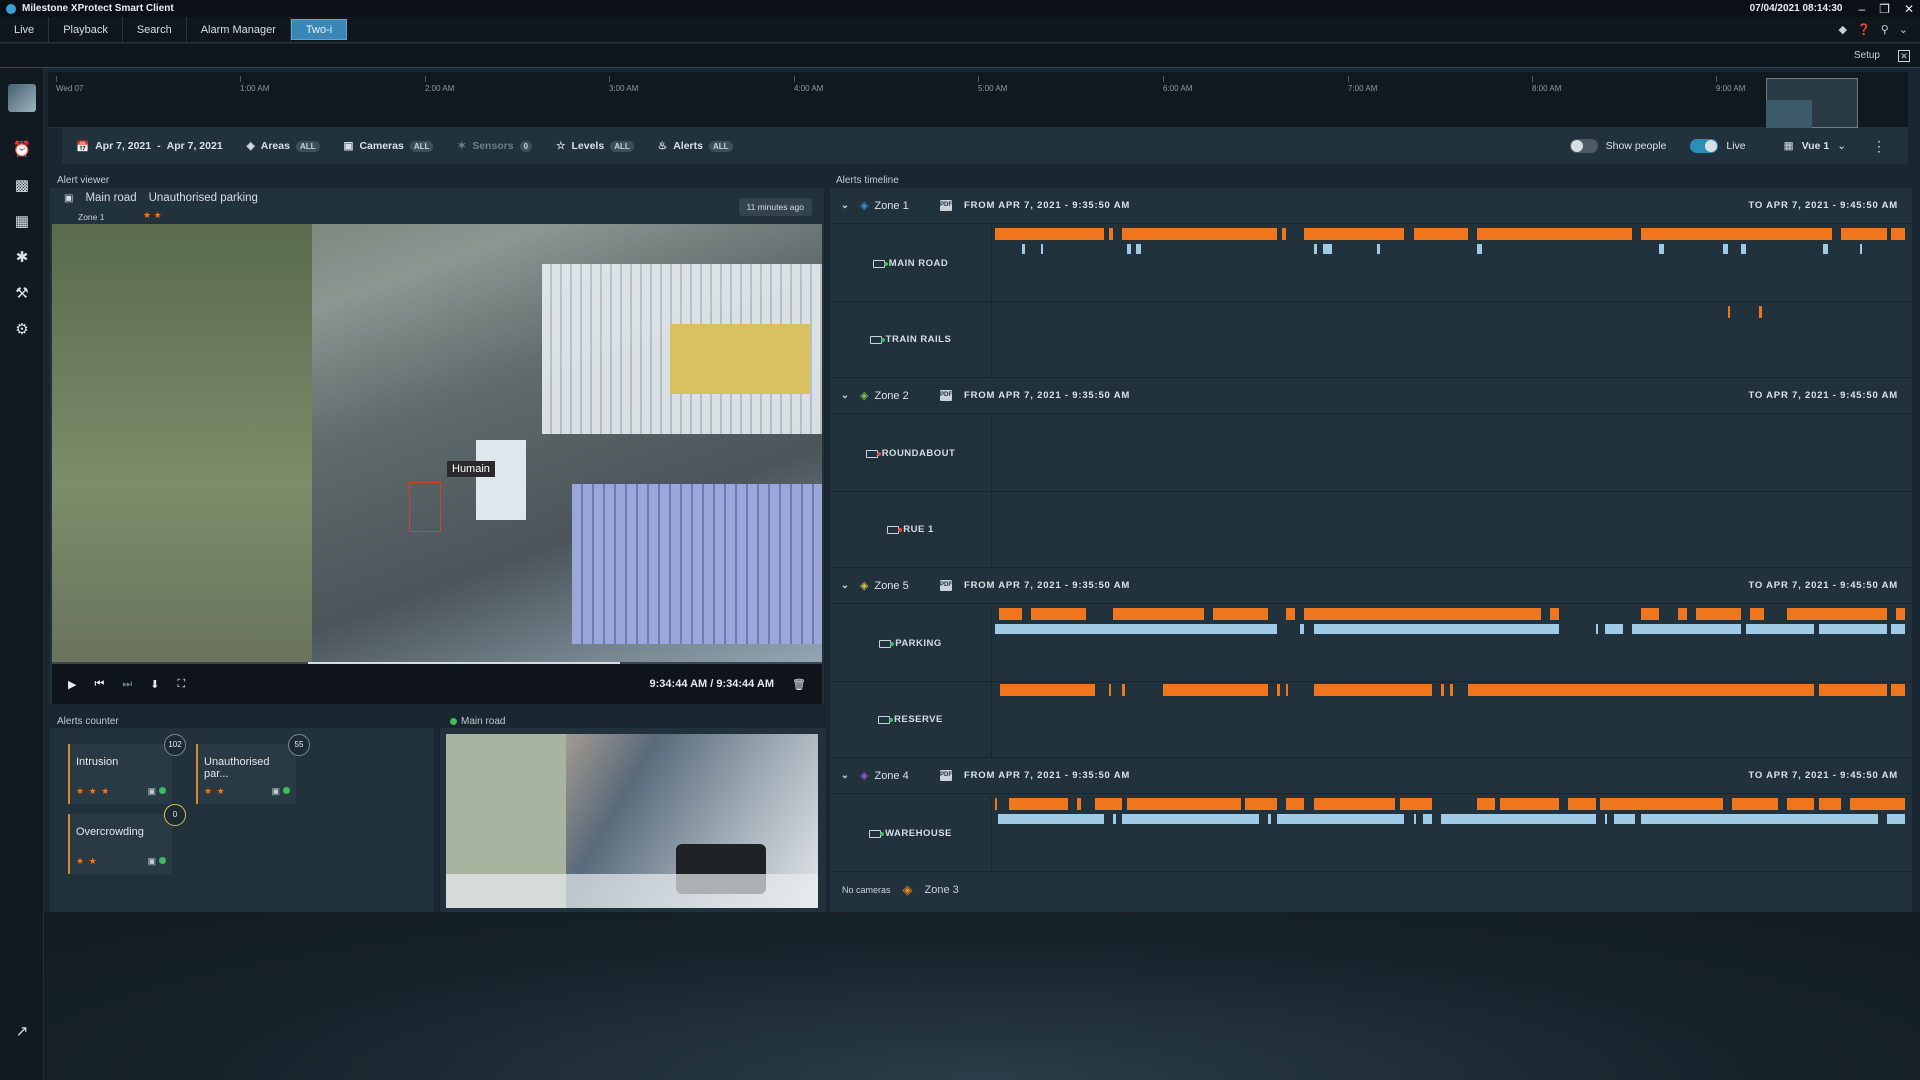 The width and height of the screenshot is (1920, 1080). What do you see at coordinates (1583, 146) in the screenshot?
I see `show-people-toggle` at bounding box center [1583, 146].